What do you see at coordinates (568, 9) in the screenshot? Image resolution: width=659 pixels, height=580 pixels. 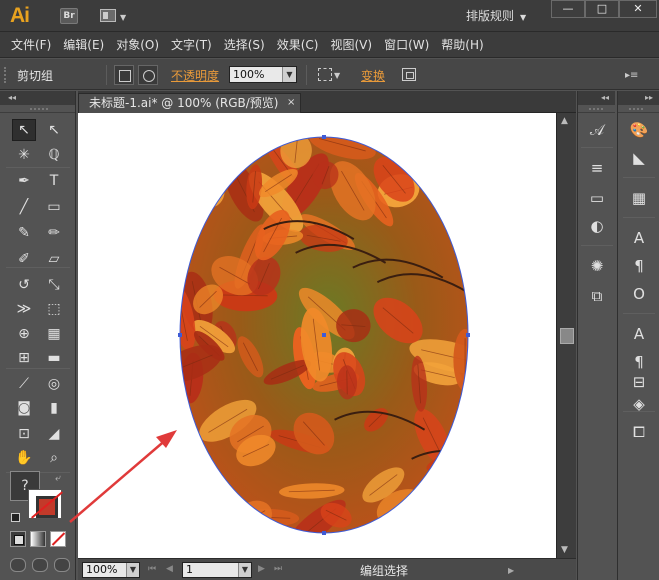 I see `minimize-button: —` at bounding box center [568, 9].